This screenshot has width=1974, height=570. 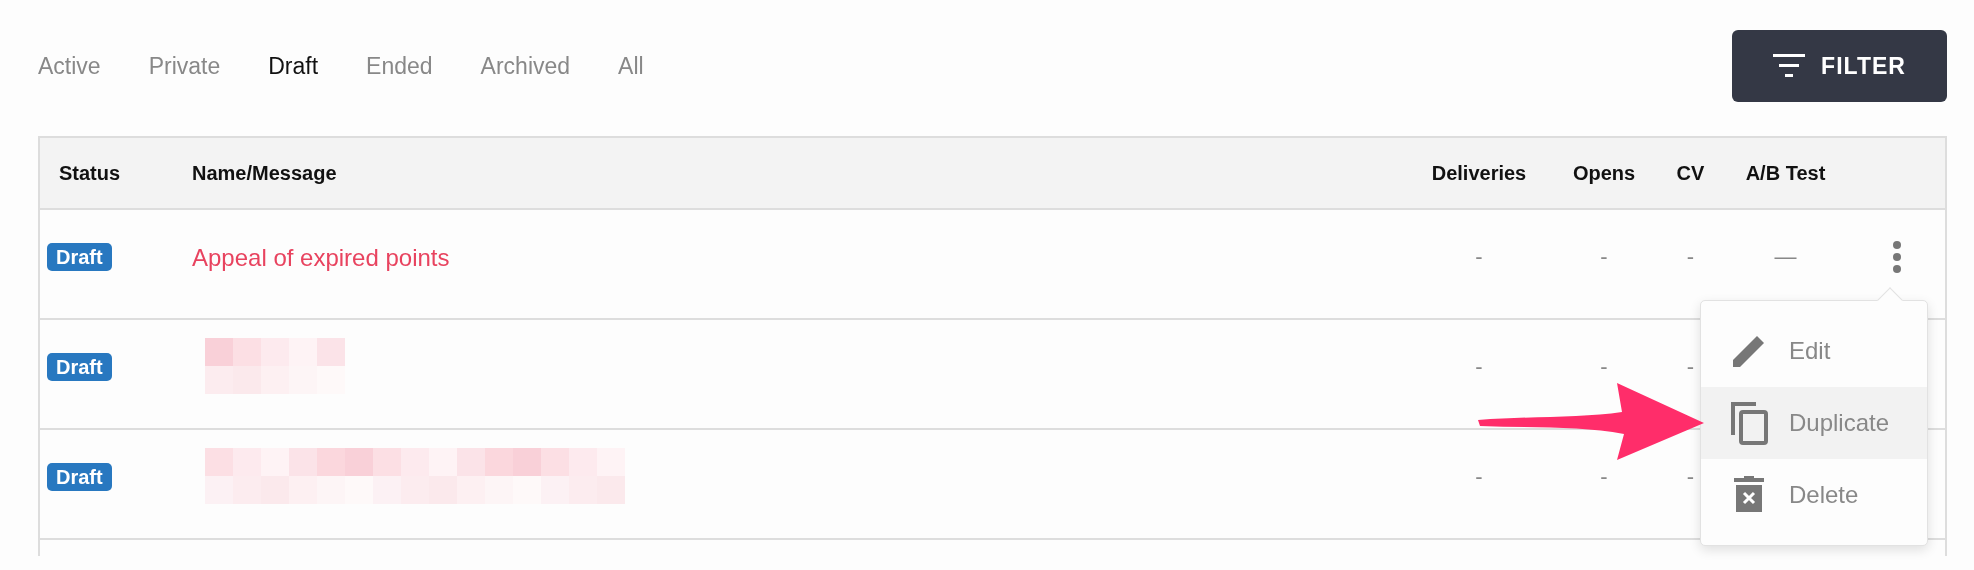 What do you see at coordinates (1785, 173) in the screenshot?
I see `column-header: A/B Test` at bounding box center [1785, 173].